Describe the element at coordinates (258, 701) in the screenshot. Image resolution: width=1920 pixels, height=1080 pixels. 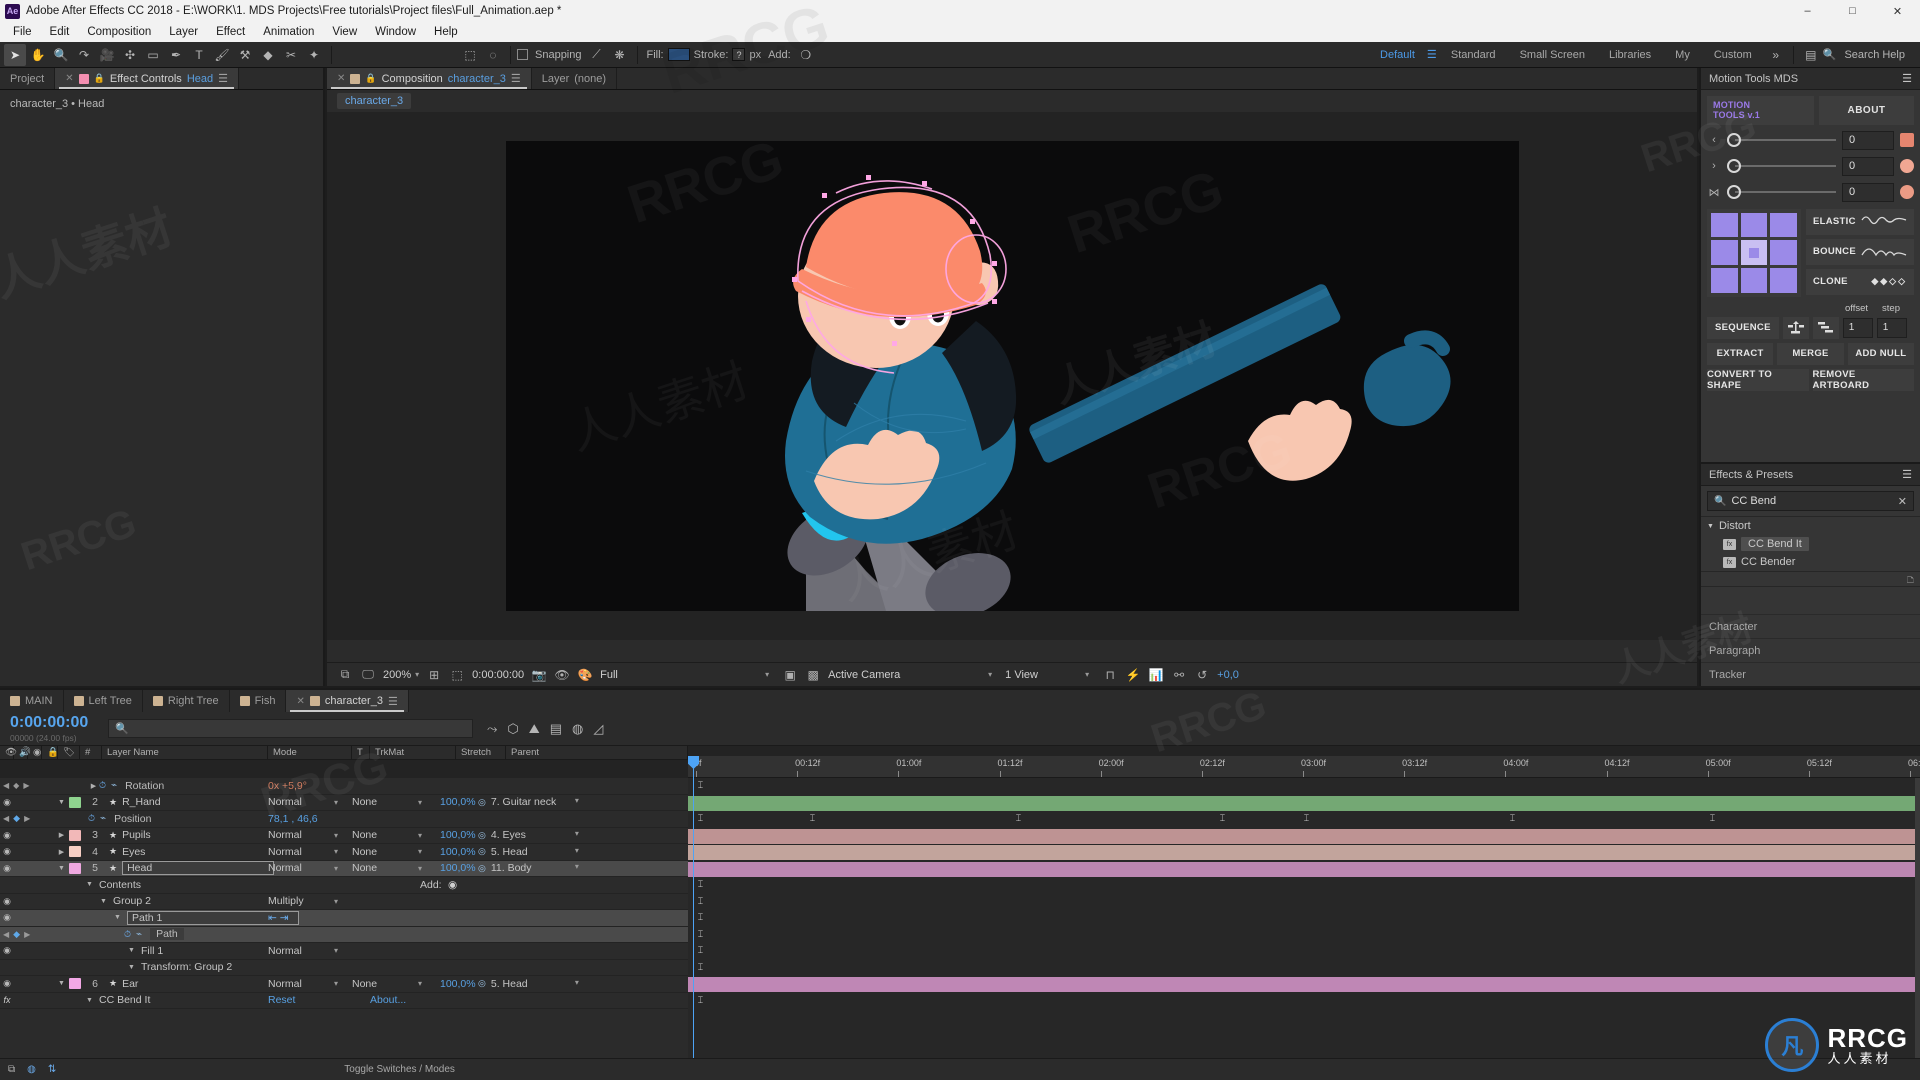
I see `timeline-tab-fish: Fish` at that location.